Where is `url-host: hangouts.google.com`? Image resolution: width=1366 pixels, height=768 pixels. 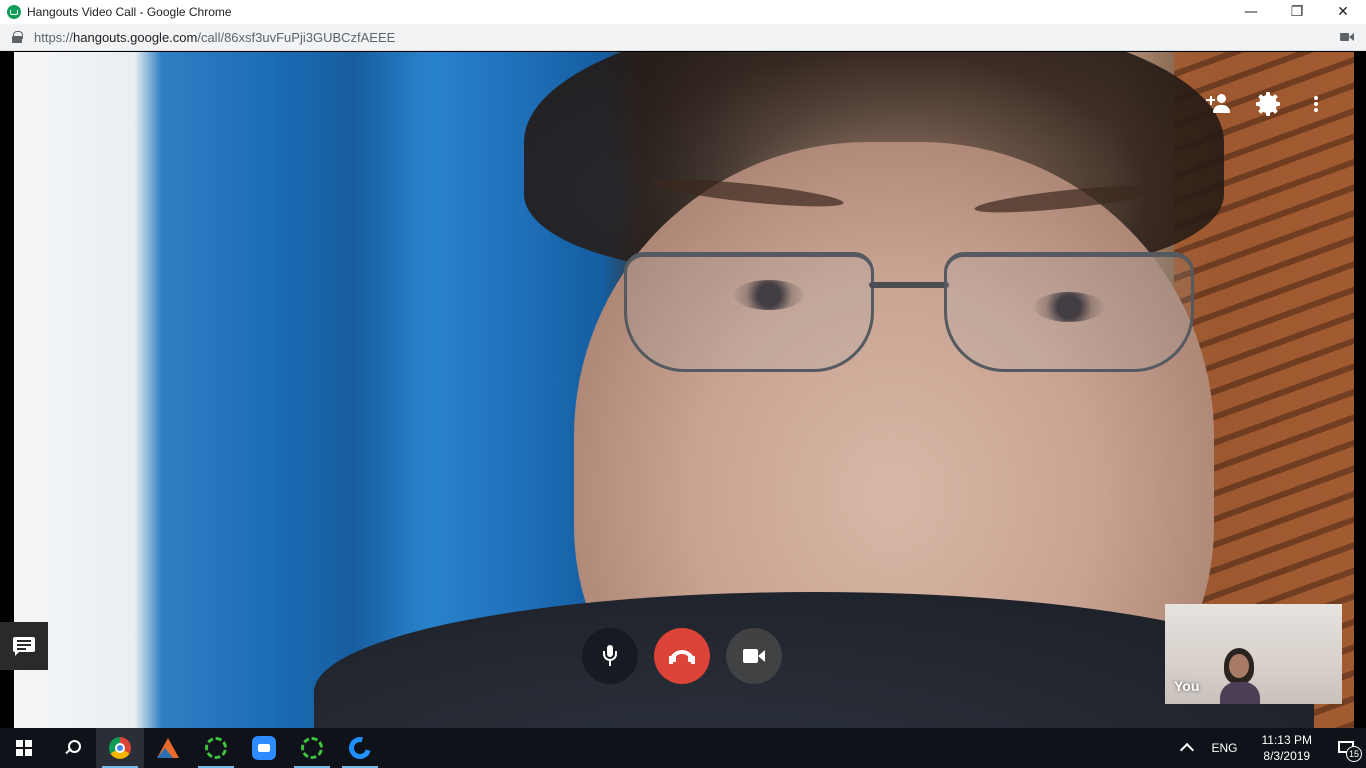
url-host: hangouts.google.com is located at coordinates (135, 37).